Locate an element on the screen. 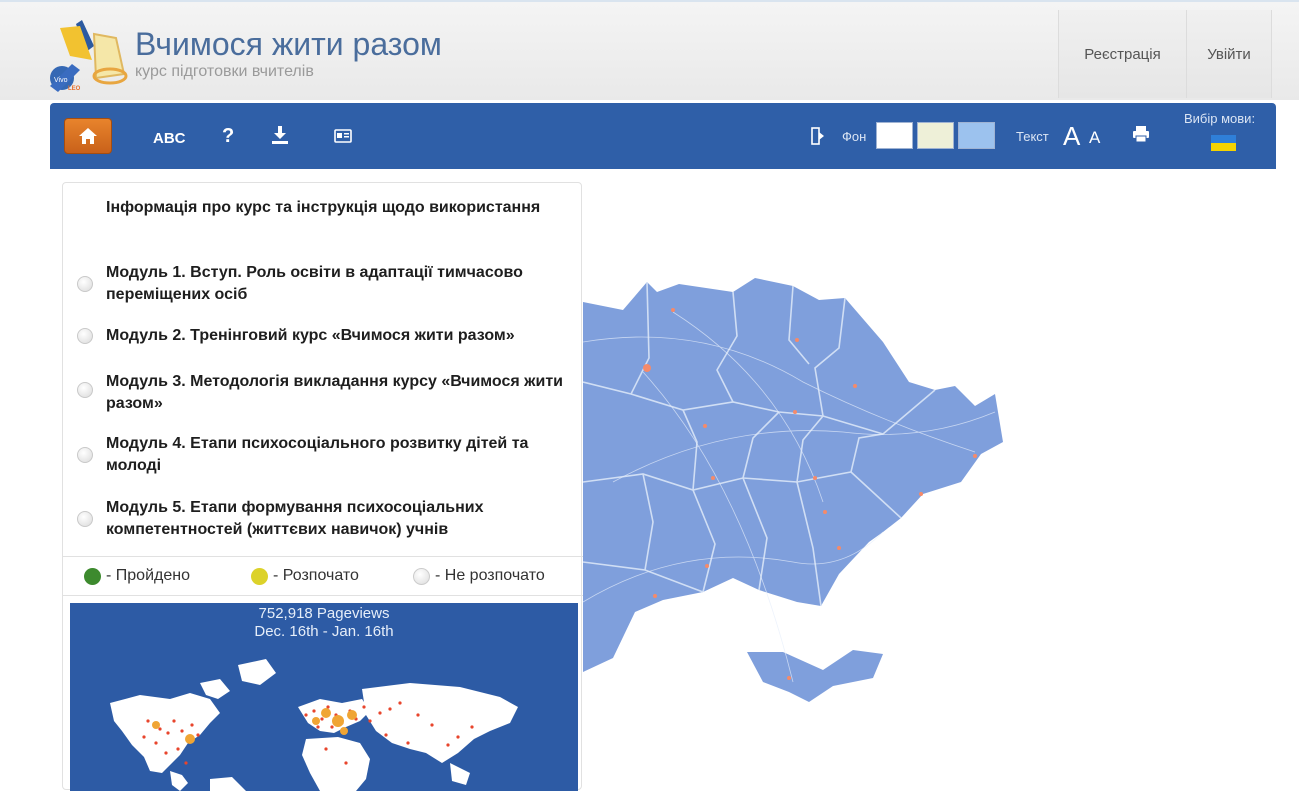 The image size is (1299, 791). site-subtitle: курс підготовки вчителів is located at coordinates (224, 71).